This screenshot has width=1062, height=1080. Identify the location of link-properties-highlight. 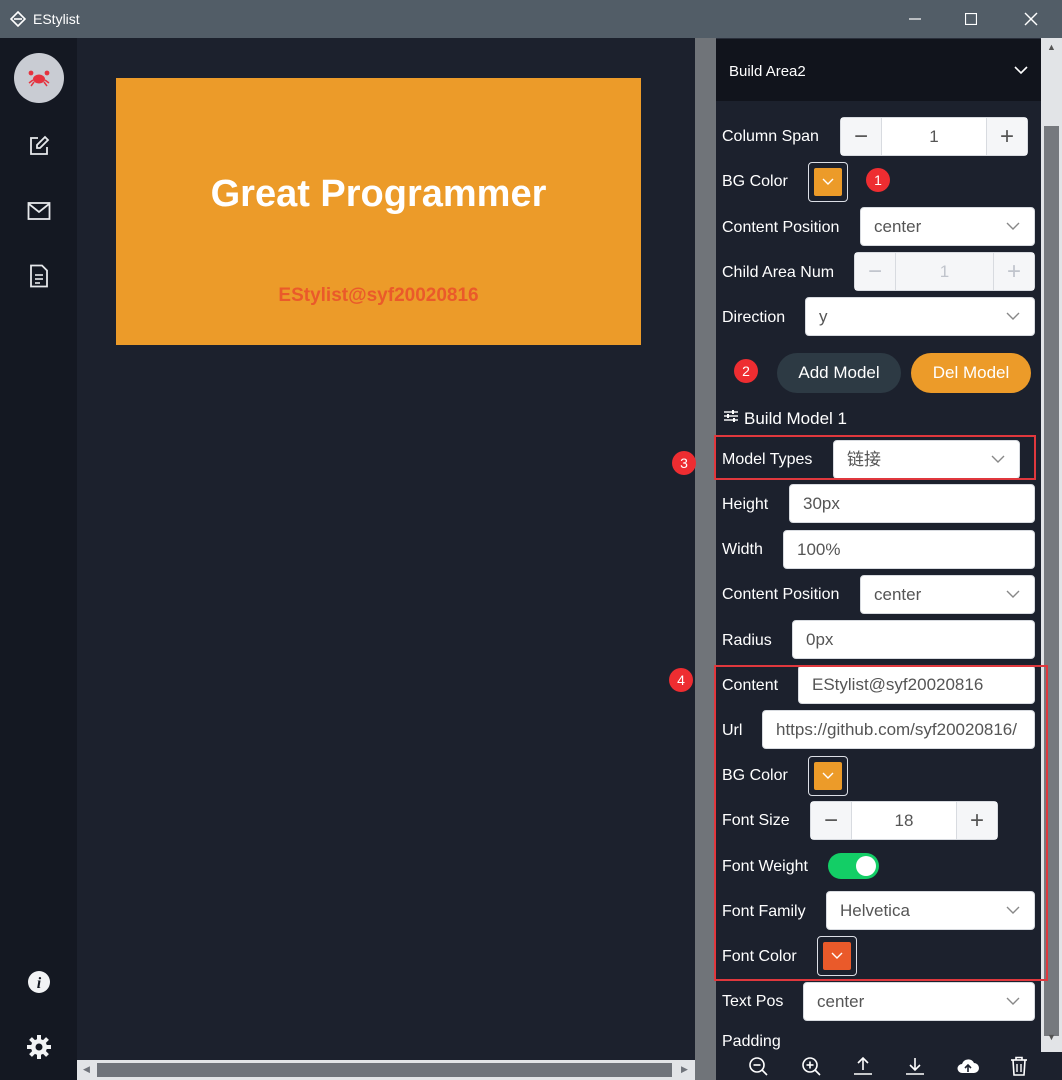
(881, 823).